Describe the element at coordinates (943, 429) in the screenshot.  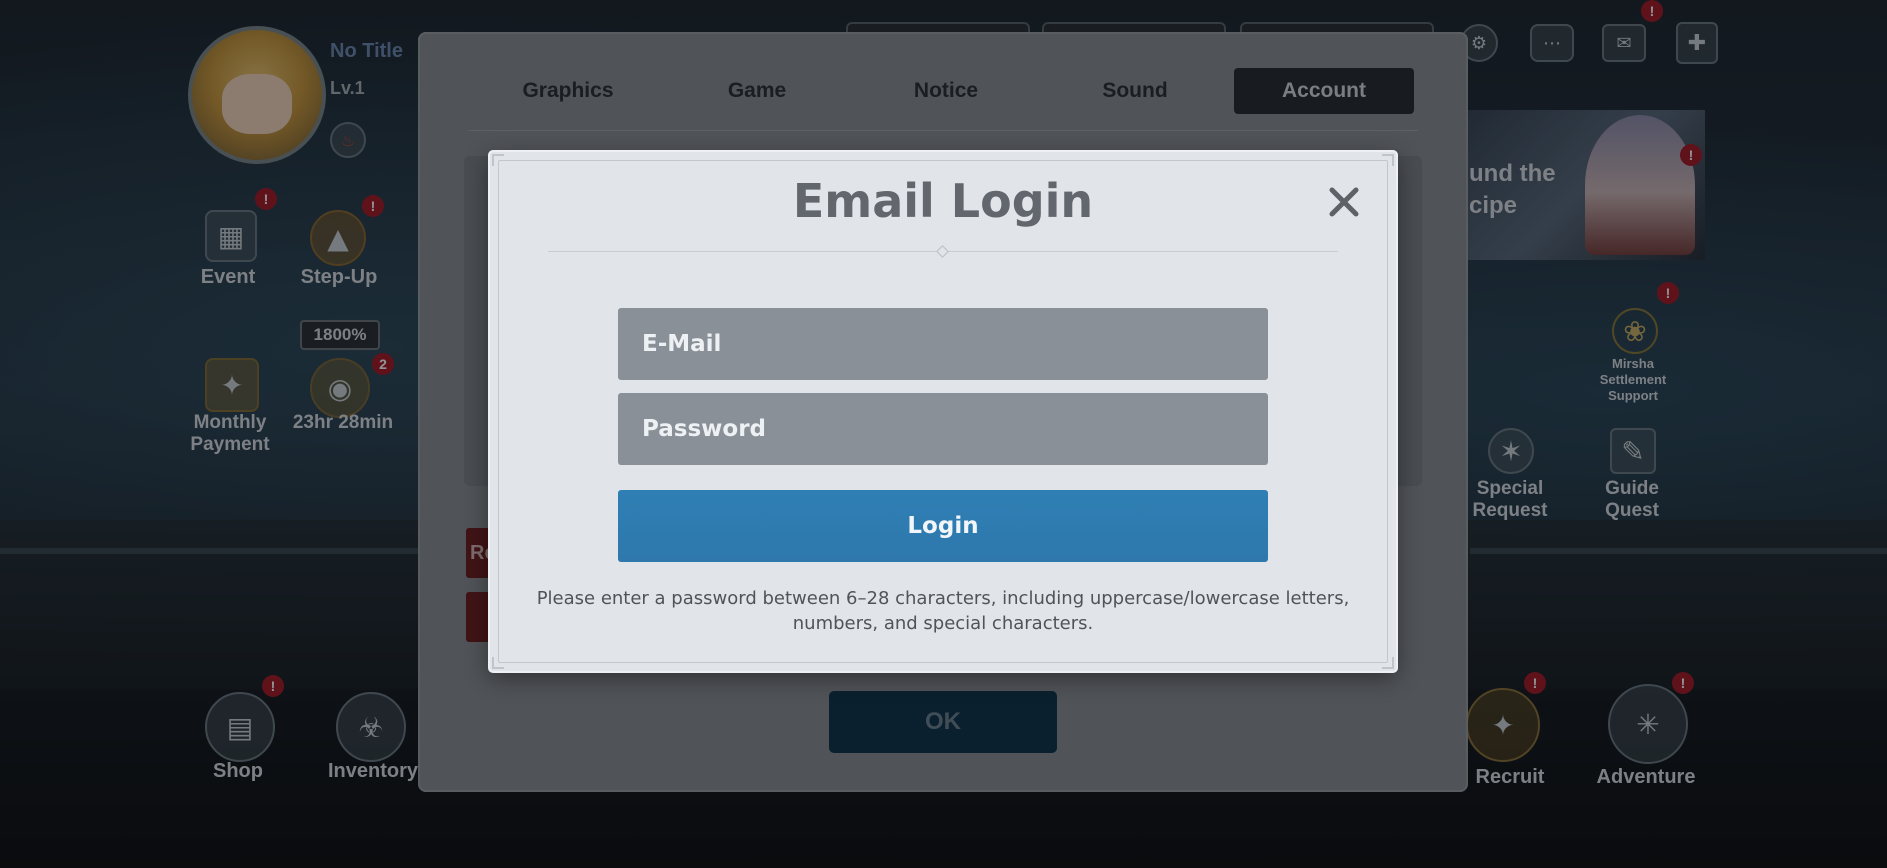
I see `password-field` at that location.